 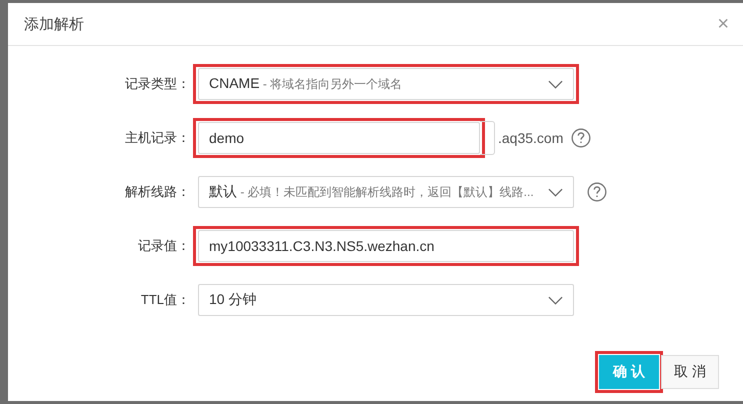 I want to click on dropdown-field: 10 分钟, so click(x=386, y=300).